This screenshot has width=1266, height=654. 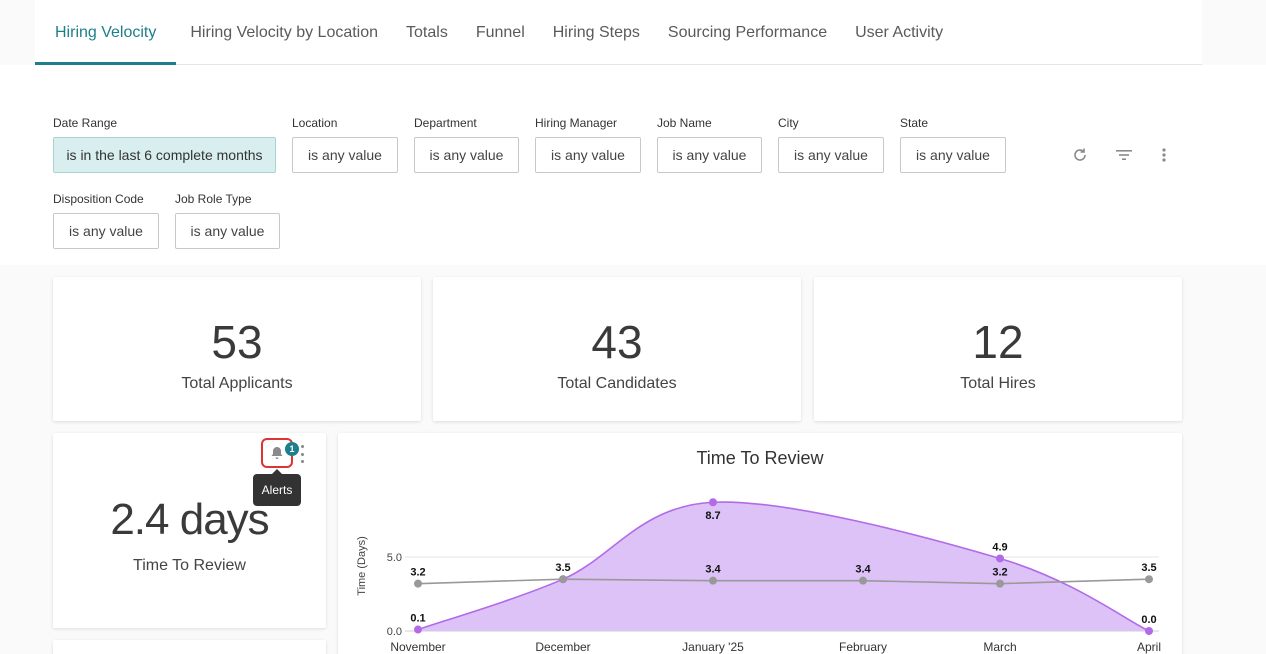 I want to click on filter-job-name-pill: is any value, so click(x=709, y=155).